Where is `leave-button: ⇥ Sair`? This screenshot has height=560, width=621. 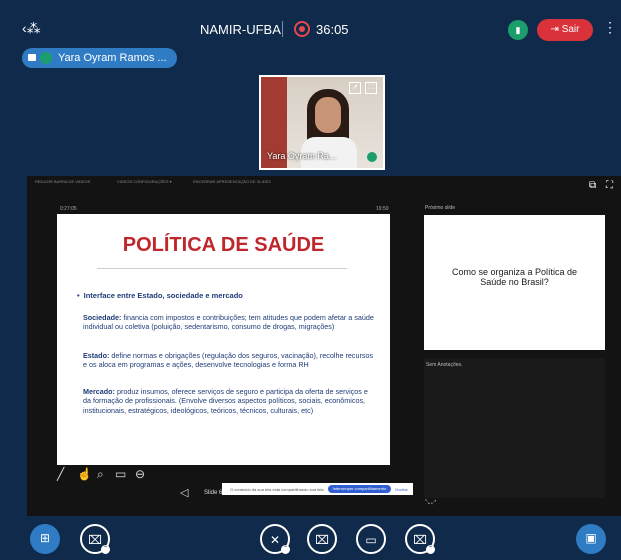 leave-button: ⇥ Sair is located at coordinates (565, 30).